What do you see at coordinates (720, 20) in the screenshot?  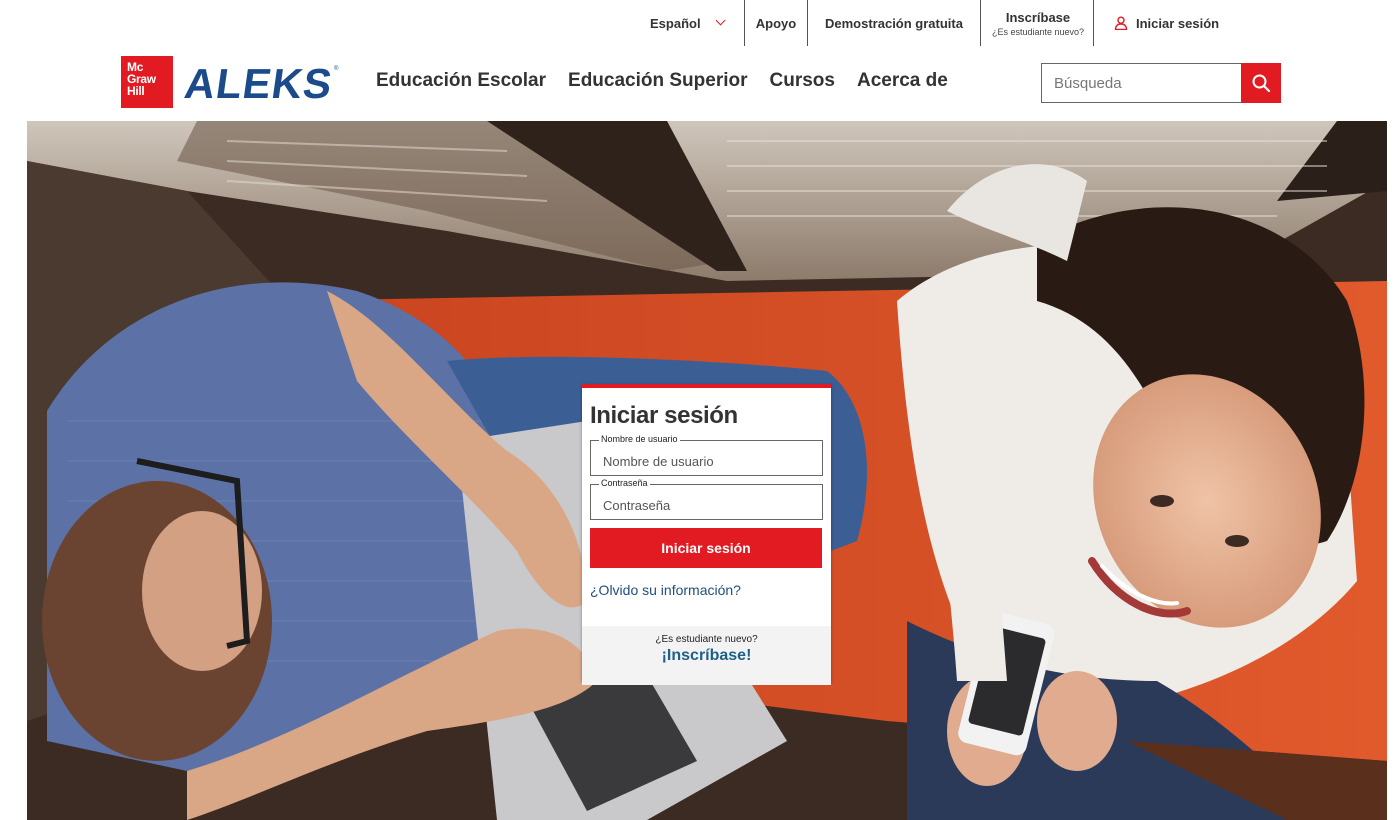 I see `chevron-down-icon` at bounding box center [720, 20].